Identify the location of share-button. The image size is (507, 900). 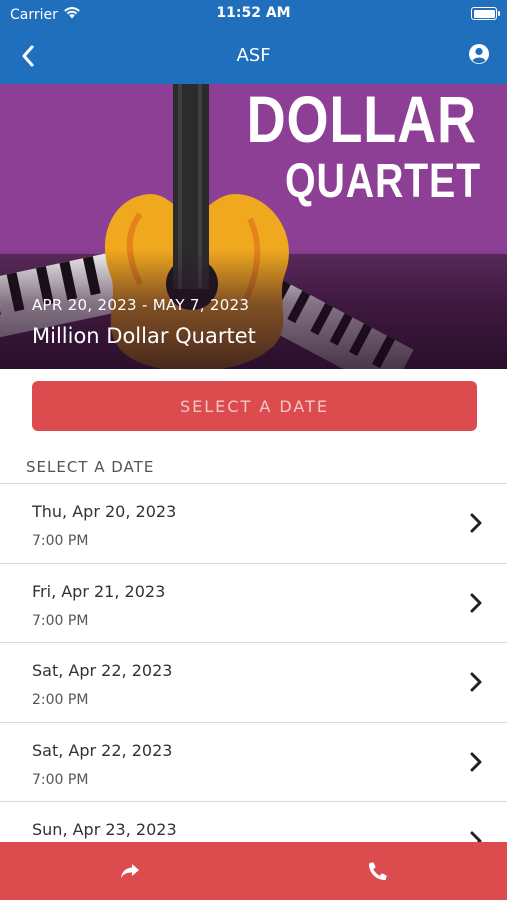
(130, 871).